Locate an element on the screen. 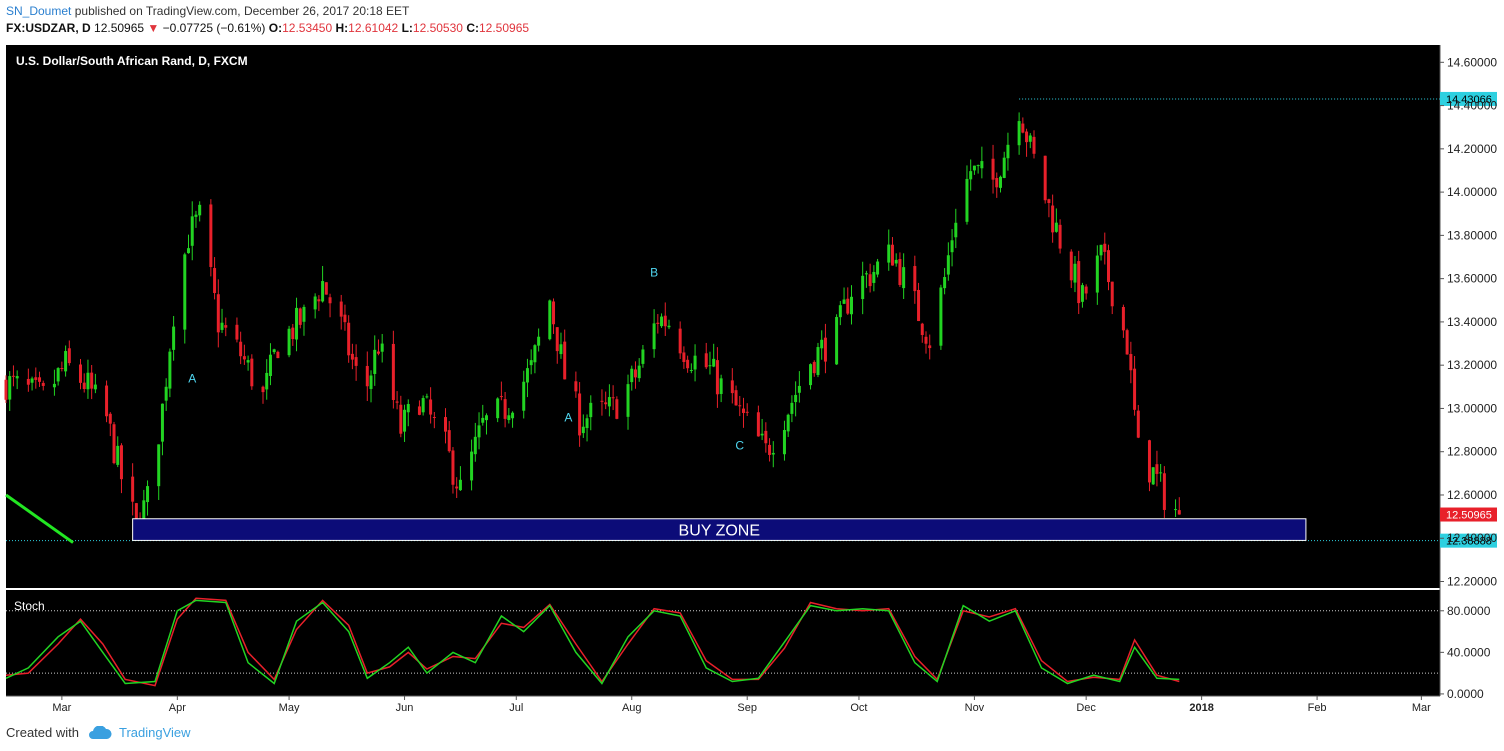 The height and width of the screenshot is (751, 1504). tradingview-cloud-icon is located at coordinates (100, 732).